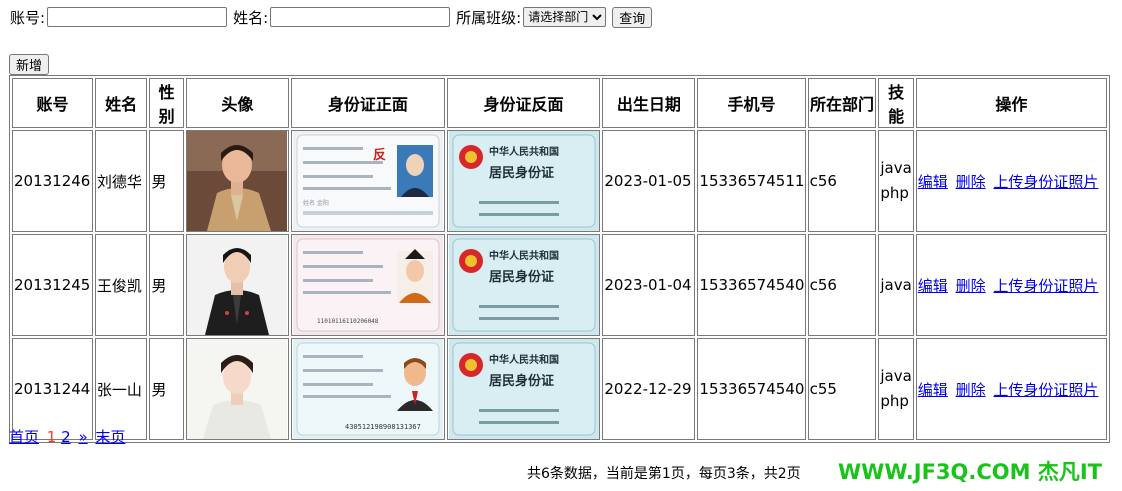 The height and width of the screenshot is (491, 1122). Describe the element at coordinates (664, 474) in the screenshot. I see `pagination-summary: 共6条数据，当前是第1页，每页3条，共2页` at that location.